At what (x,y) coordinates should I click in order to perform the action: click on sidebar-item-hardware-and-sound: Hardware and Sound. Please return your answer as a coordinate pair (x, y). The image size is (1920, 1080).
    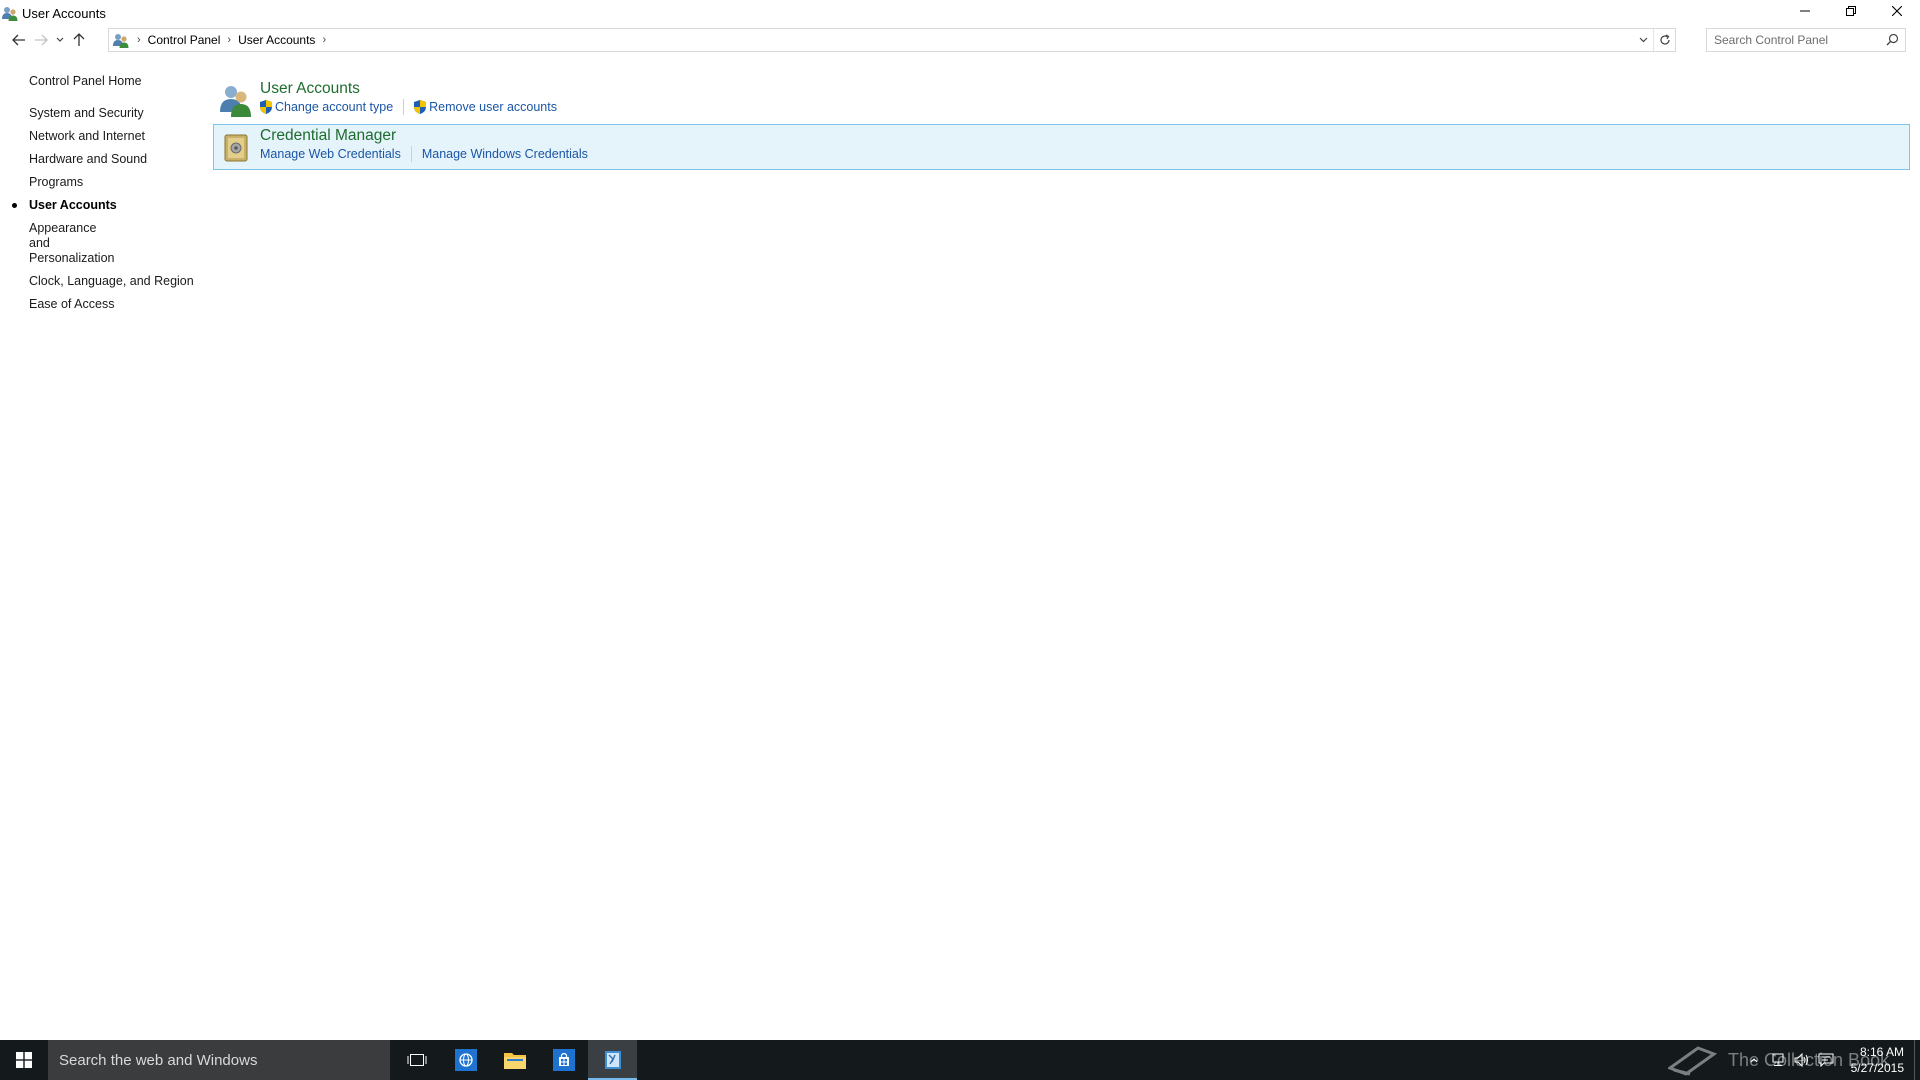
    Looking at the image, I should click on (97, 159).